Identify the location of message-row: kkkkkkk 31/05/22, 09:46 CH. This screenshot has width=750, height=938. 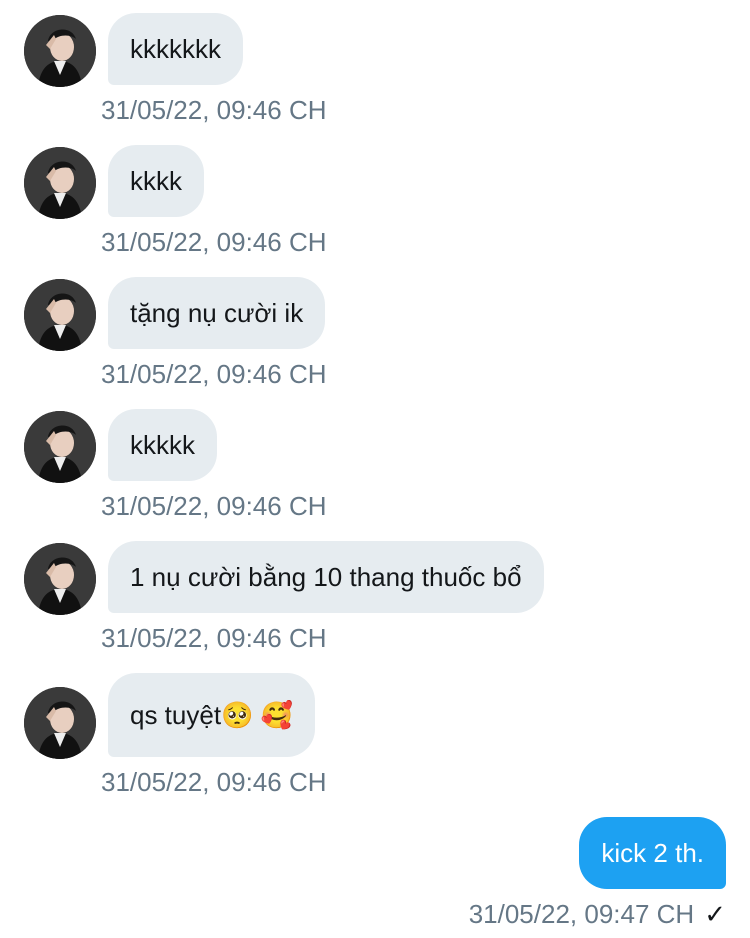
(375, 69).